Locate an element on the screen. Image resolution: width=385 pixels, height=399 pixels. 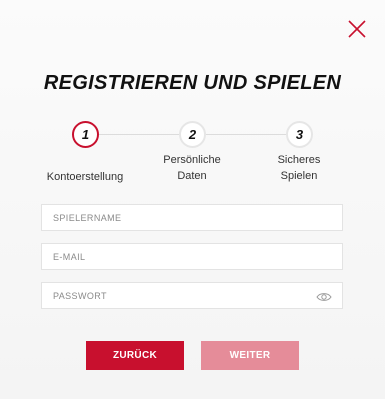
step-3-indicator: 3 is located at coordinates (299, 134).